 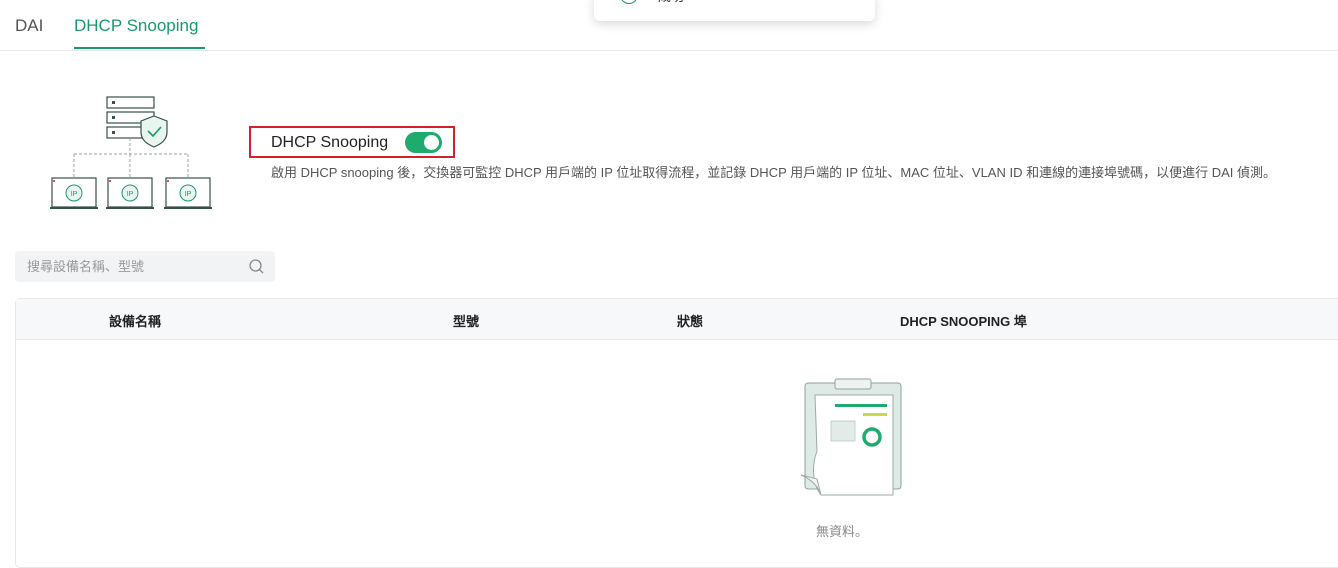 What do you see at coordinates (431, 142) in the screenshot?
I see `toggle-knob` at bounding box center [431, 142].